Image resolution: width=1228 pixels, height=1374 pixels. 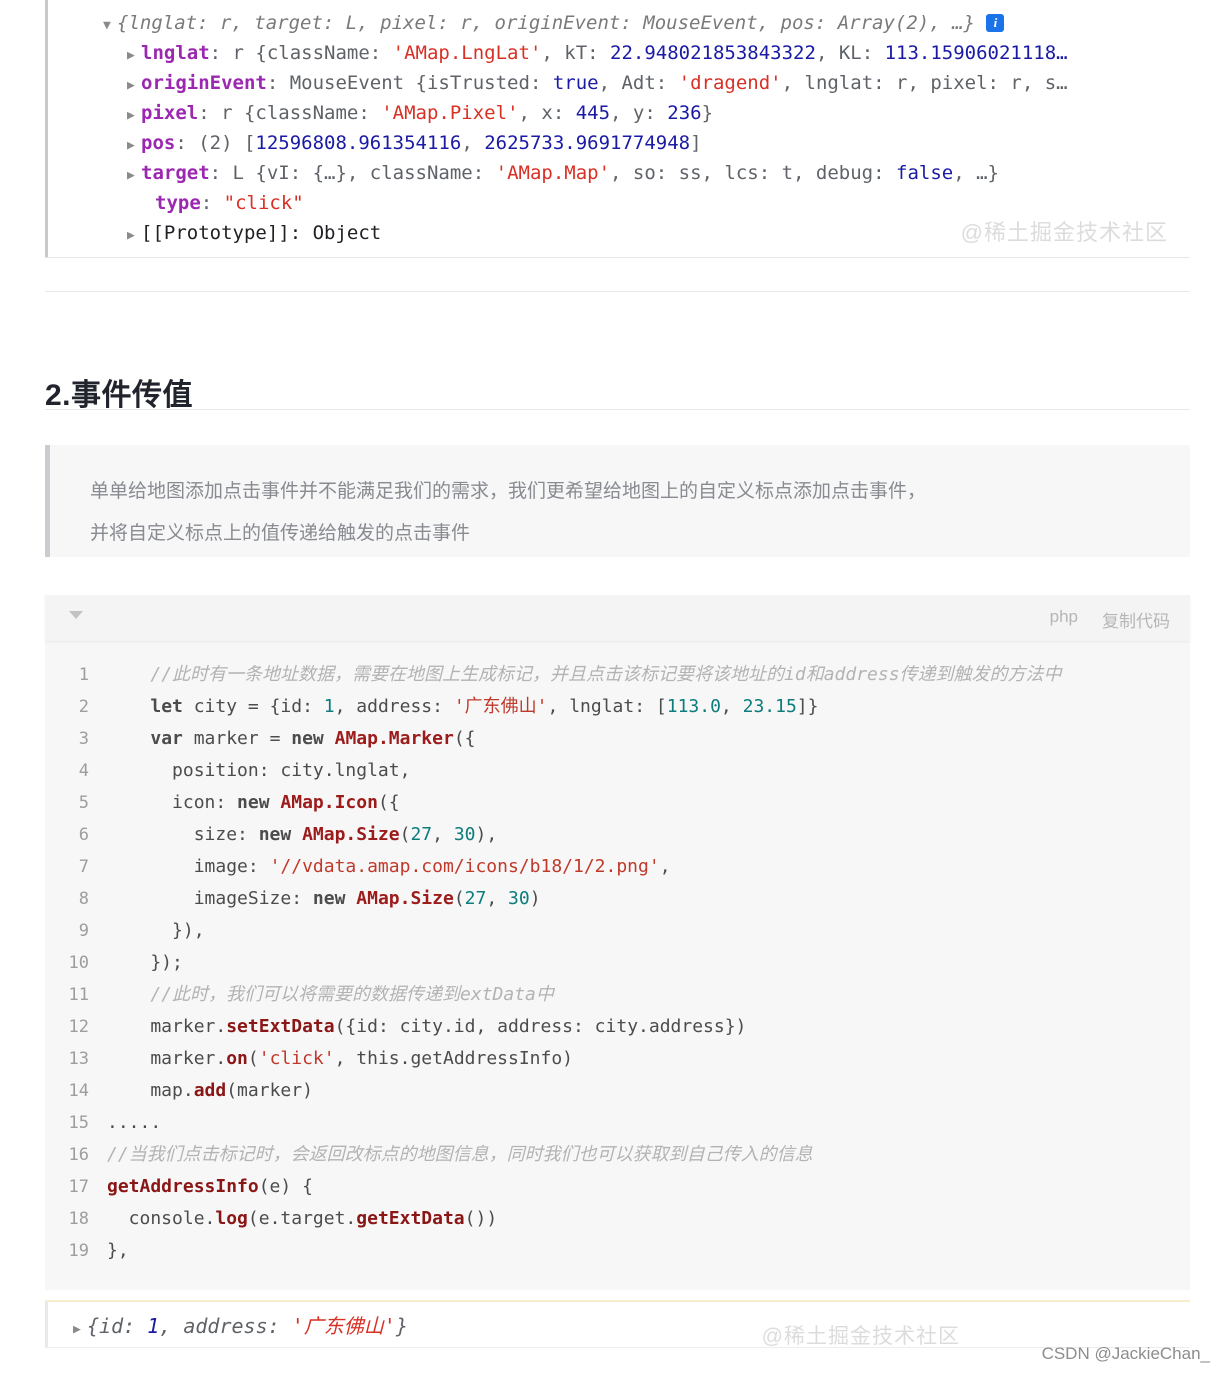 I want to click on console-token: 2625733.9691774948, so click(x=587, y=143).